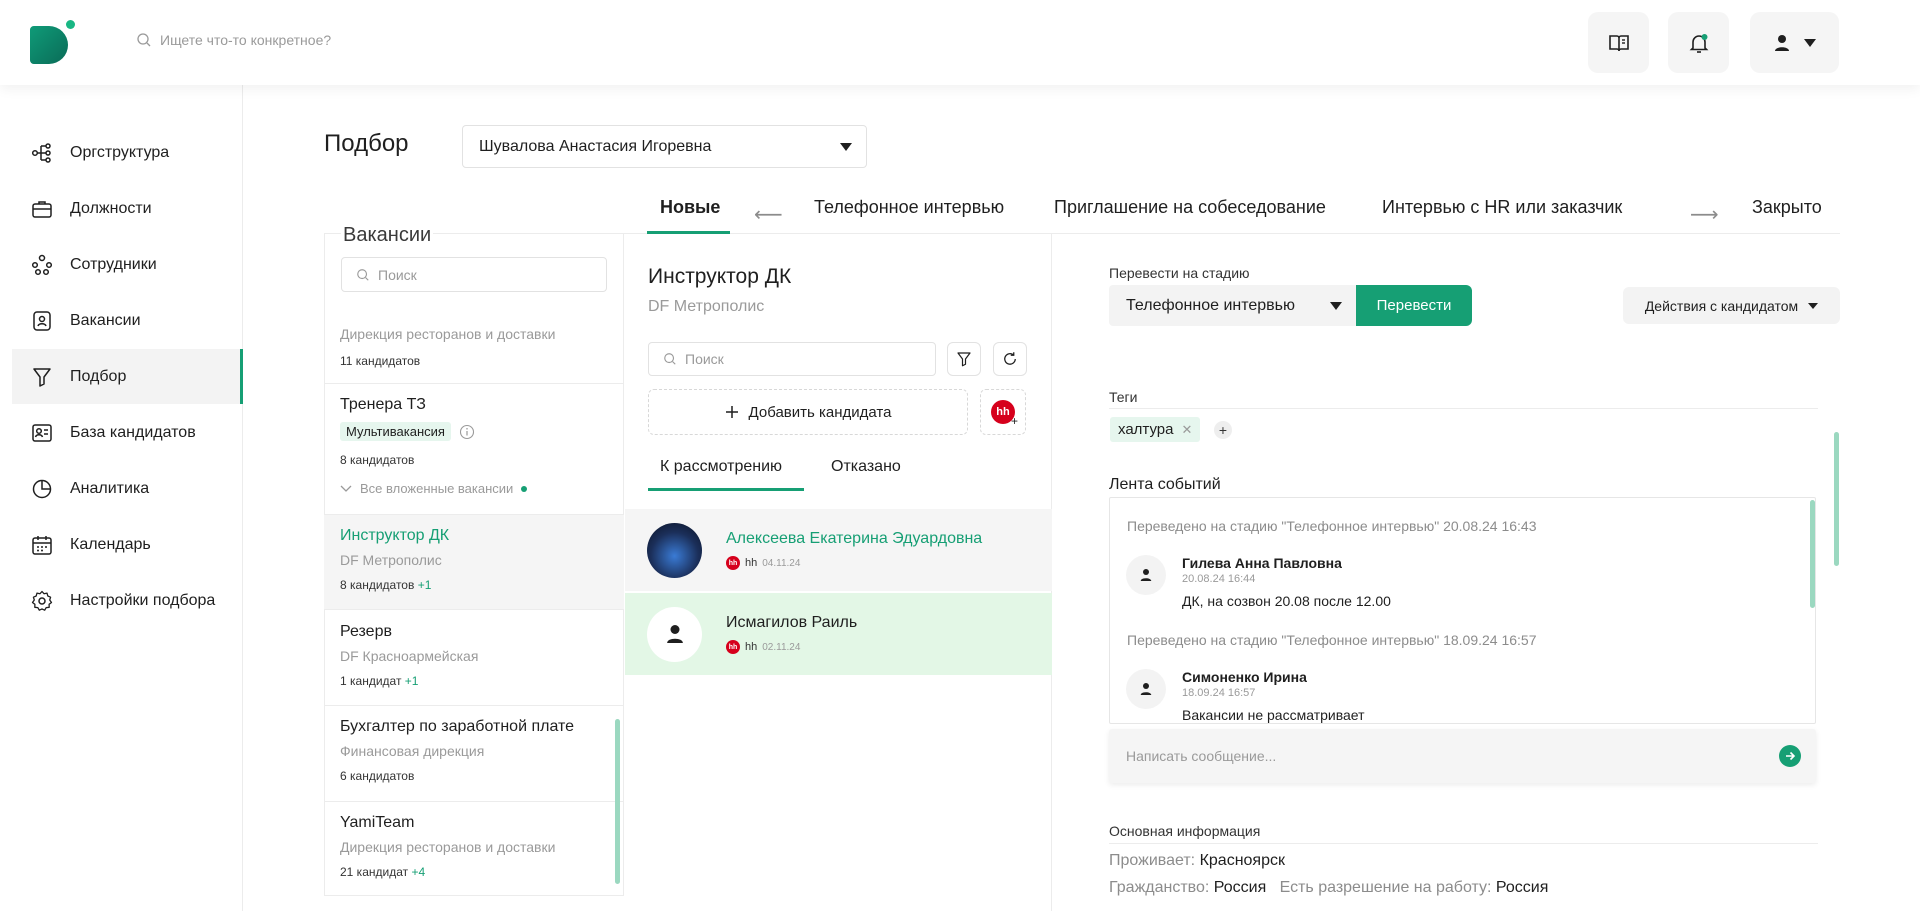  I want to click on vacancy-extra-count: +4, so click(418, 872).